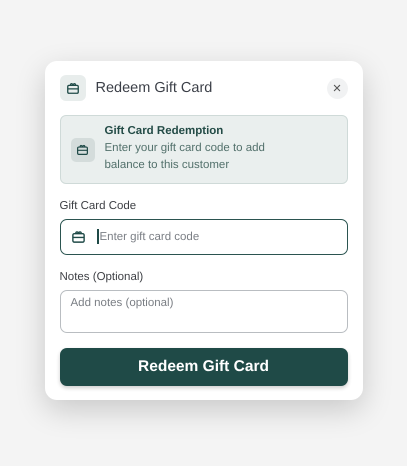  What do you see at coordinates (99, 206) in the screenshot?
I see `field-label: Gift Card Code` at bounding box center [99, 206].